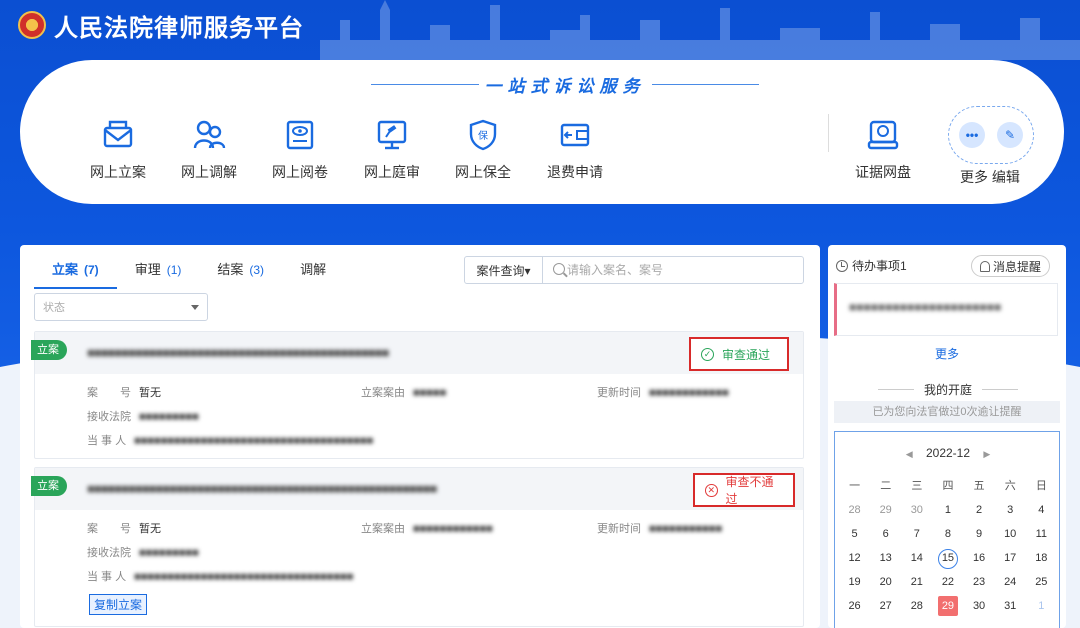 Image resolution: width=1080 pixels, height=628 pixels. What do you see at coordinates (118, 172) in the screenshot?
I see `service-label: 网上立案` at bounding box center [118, 172].